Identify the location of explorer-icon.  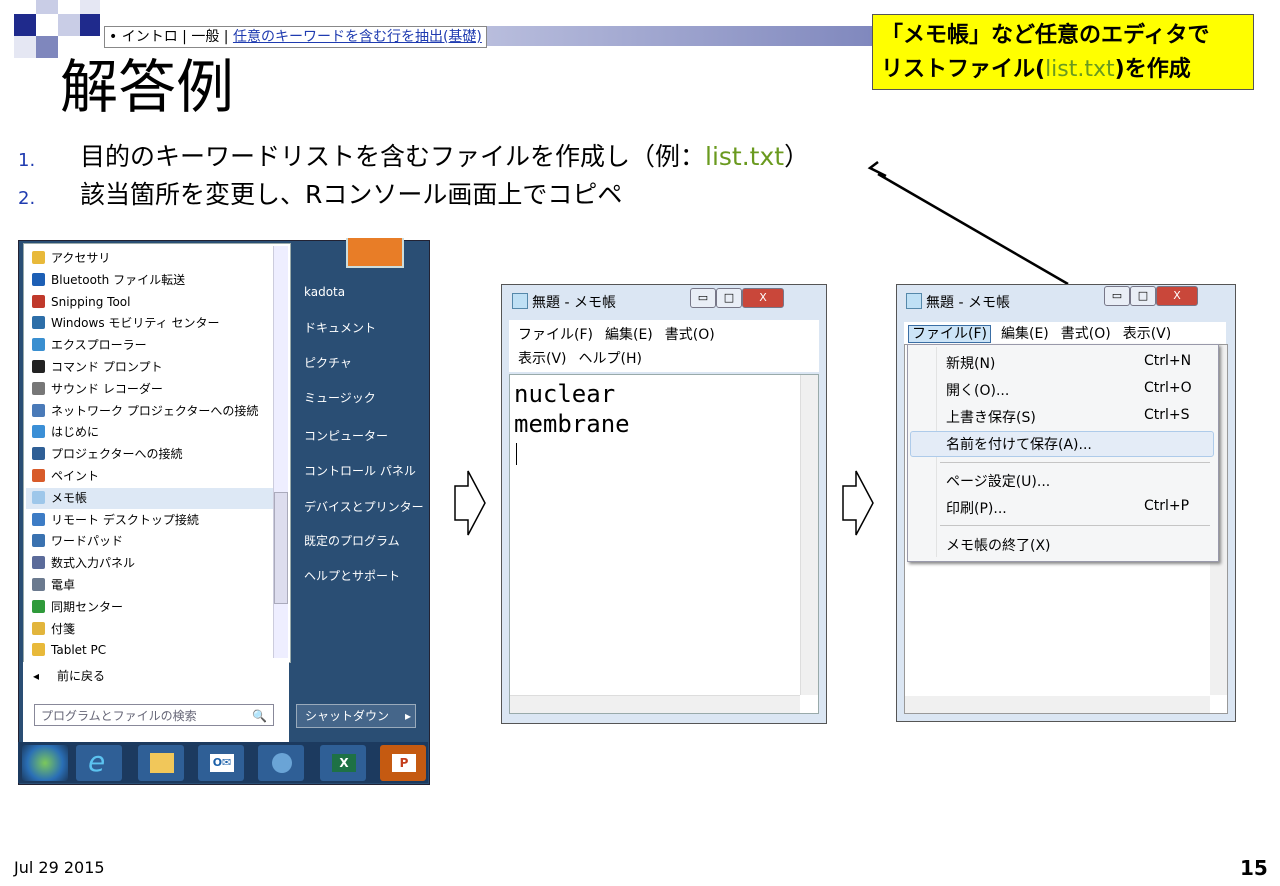
(161, 763).